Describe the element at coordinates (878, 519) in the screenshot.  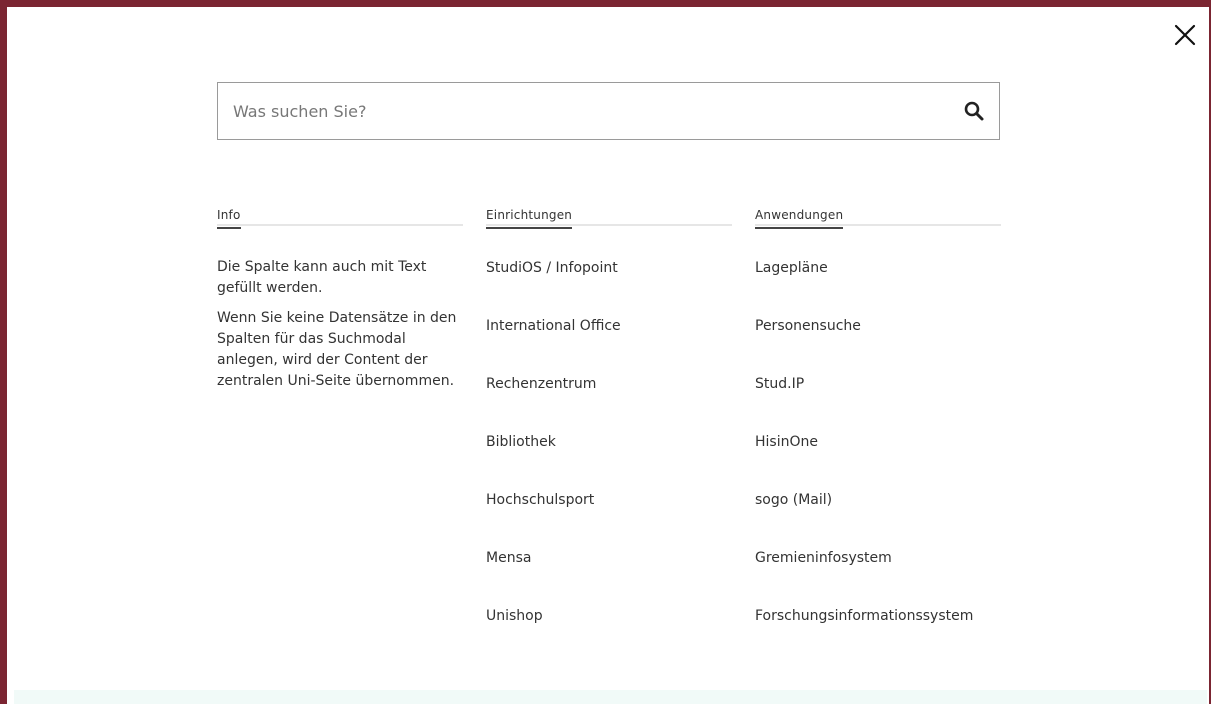
I see `link-sogo-mail: sogo (Mail)` at that location.